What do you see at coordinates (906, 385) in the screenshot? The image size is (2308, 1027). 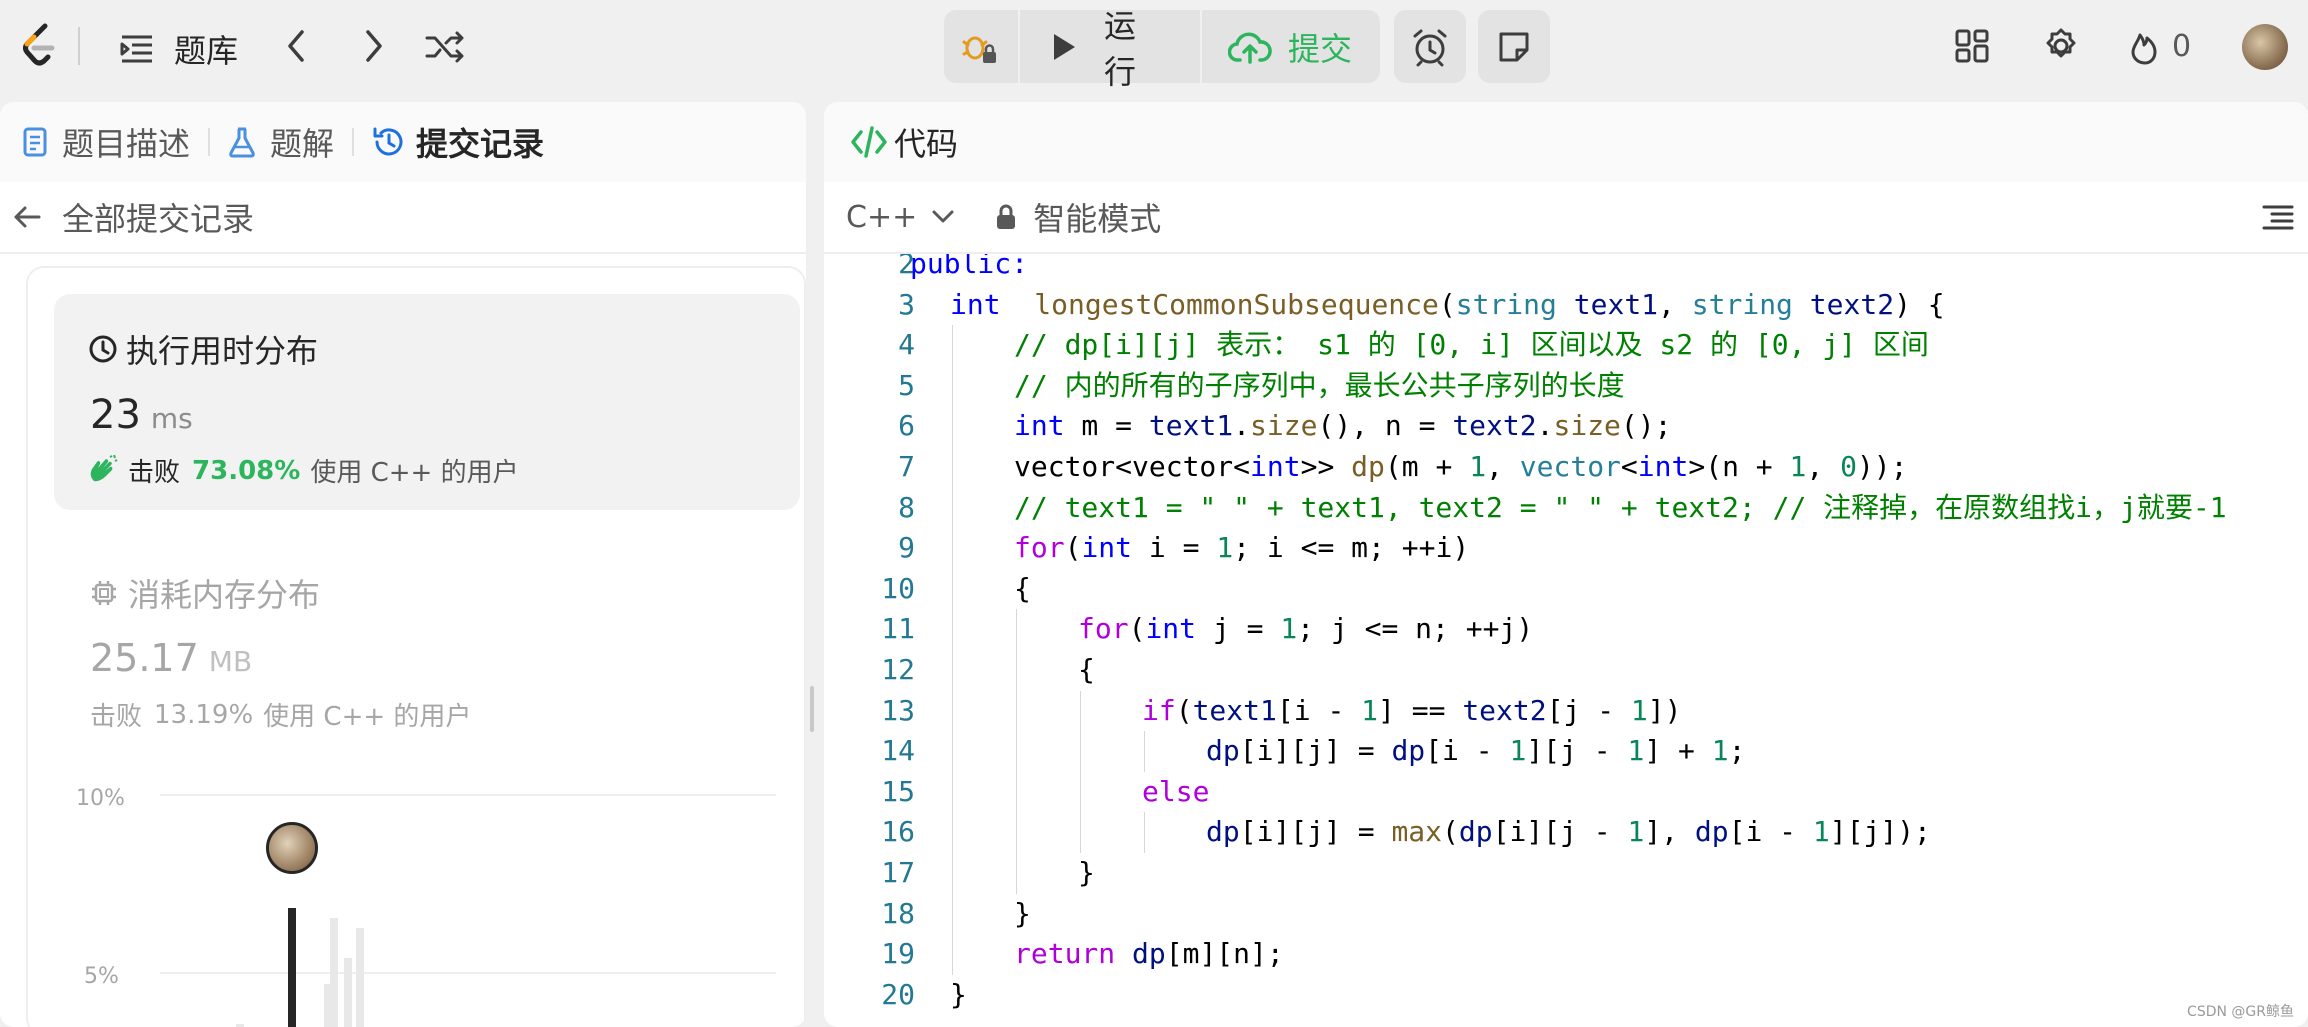 I see `line-number: 5` at bounding box center [906, 385].